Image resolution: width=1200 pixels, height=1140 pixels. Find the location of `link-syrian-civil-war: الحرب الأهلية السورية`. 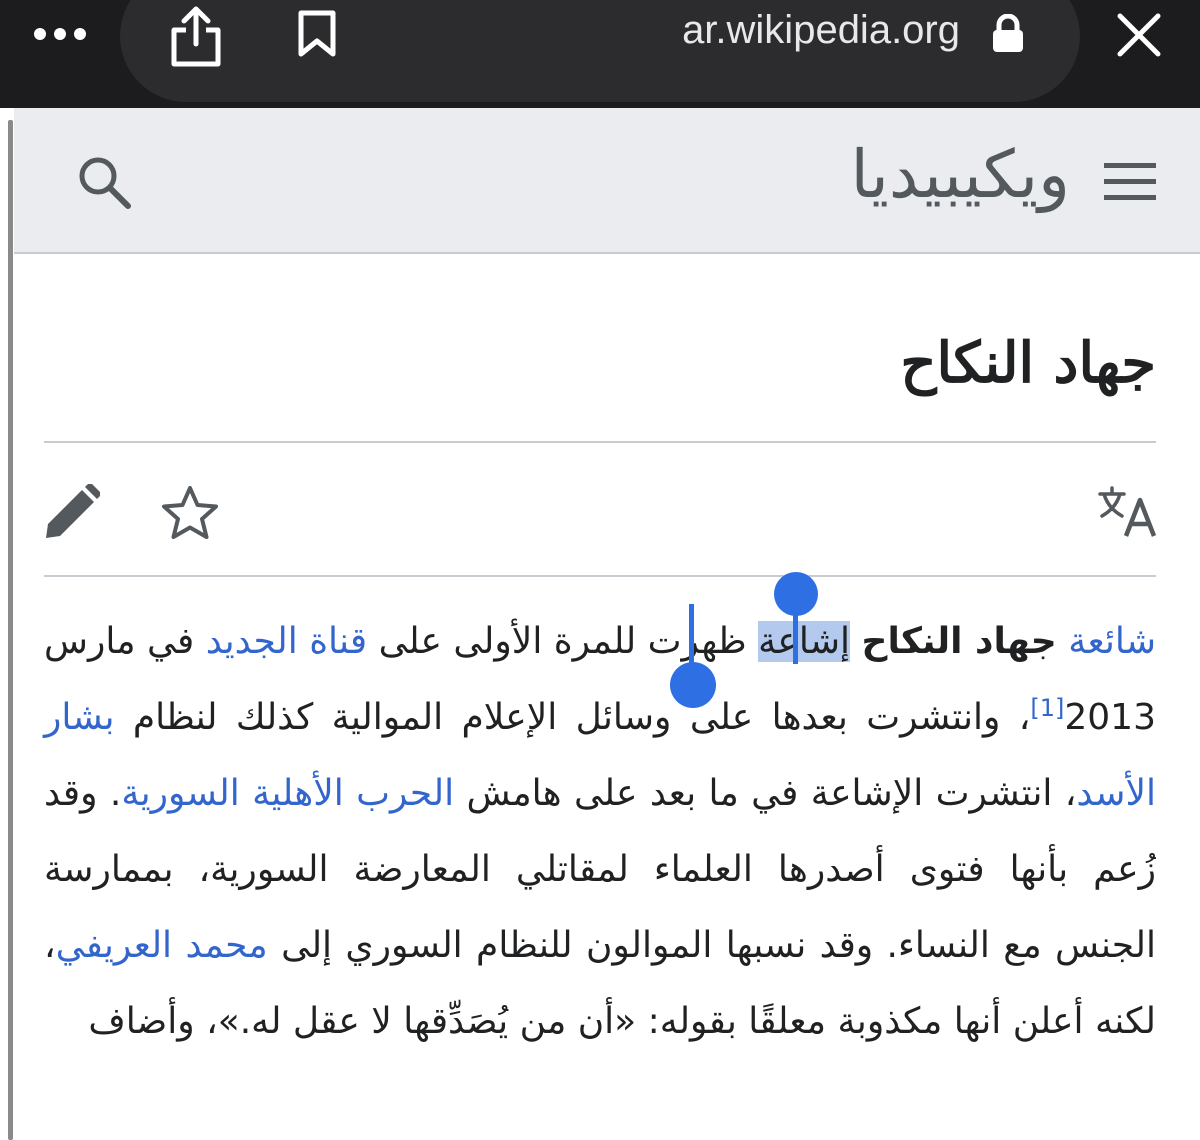

link-syrian-civil-war: الحرب الأهلية السورية is located at coordinates (287, 793).